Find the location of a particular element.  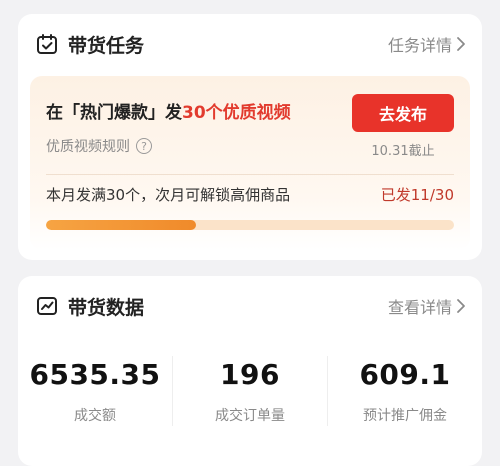

stat-label: 预计推广佣金 is located at coordinates (405, 416).